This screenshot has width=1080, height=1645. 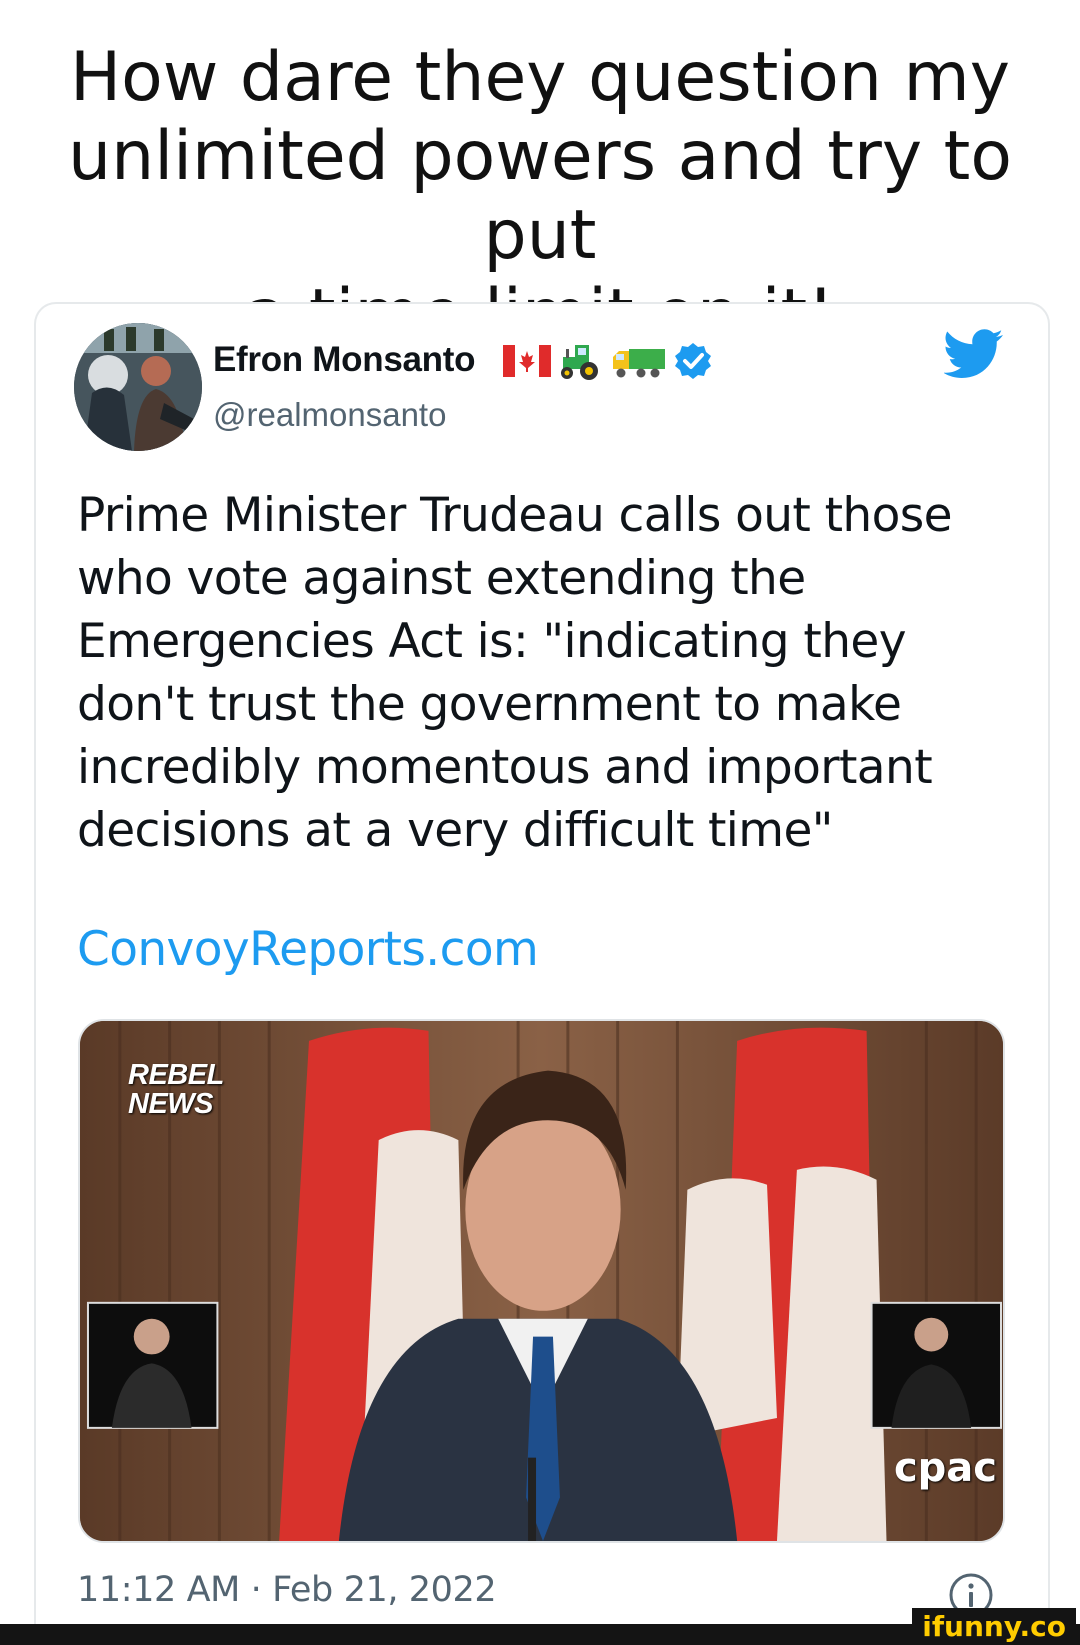 I want to click on watermark-line: NEWS, so click(x=170, y=1104).